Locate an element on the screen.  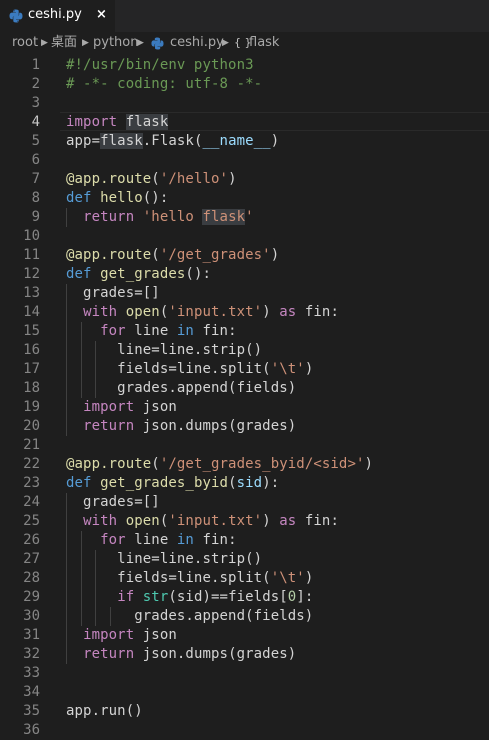
line-number: 28 is located at coordinates (31, 578).